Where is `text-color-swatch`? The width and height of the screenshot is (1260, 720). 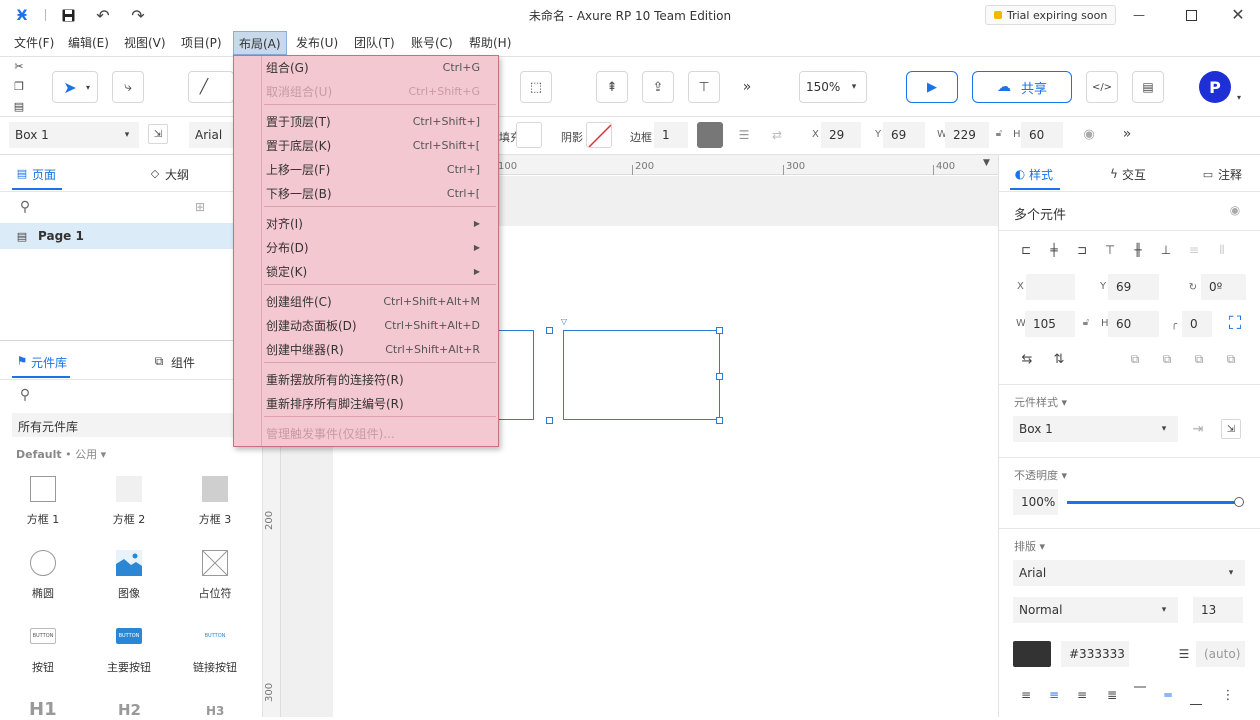
text-color-swatch is located at coordinates (1032, 654).